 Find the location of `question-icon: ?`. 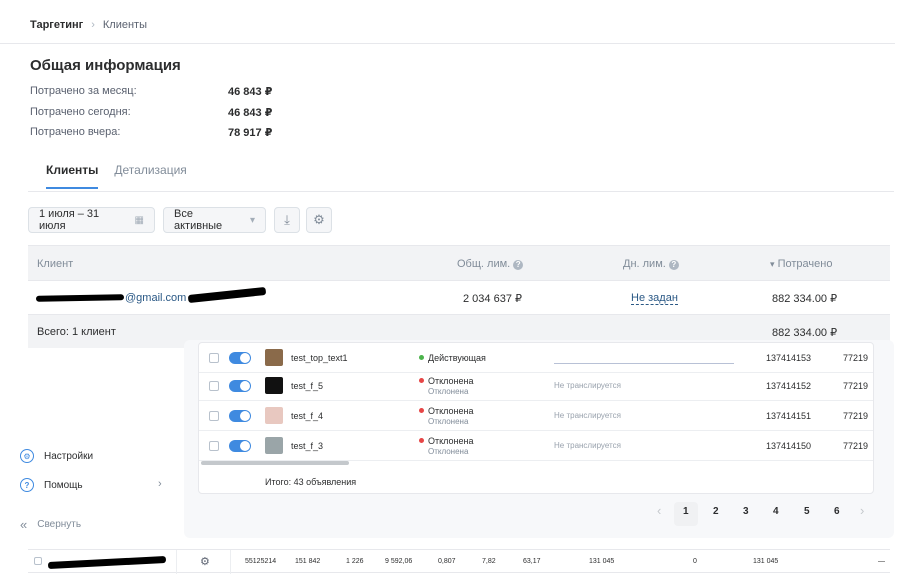

question-icon: ? is located at coordinates (27, 485).